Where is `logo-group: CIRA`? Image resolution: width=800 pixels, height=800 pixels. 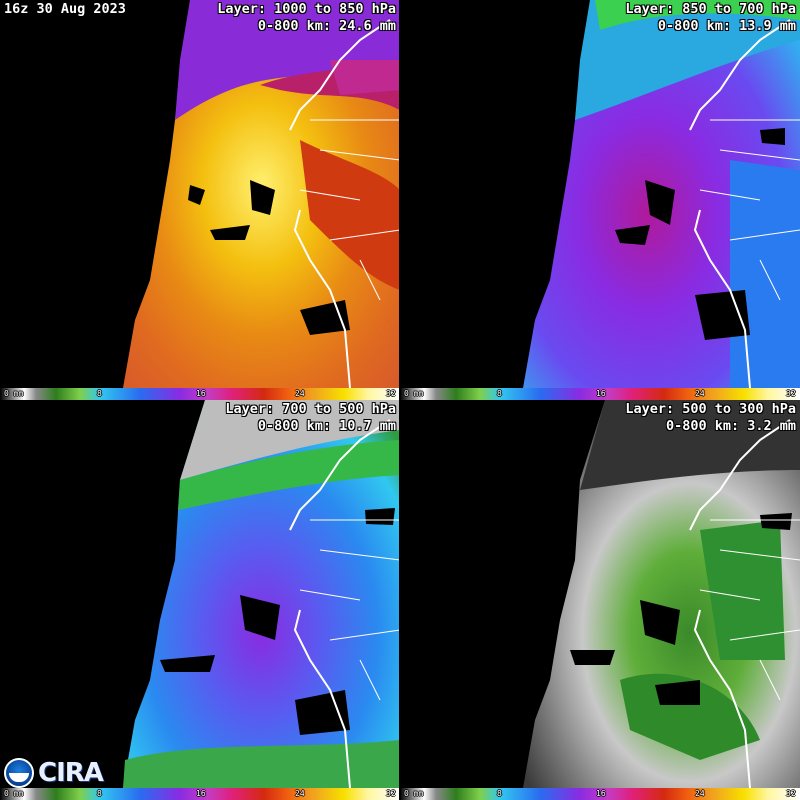
logo-group: CIRA is located at coordinates (54, 773).